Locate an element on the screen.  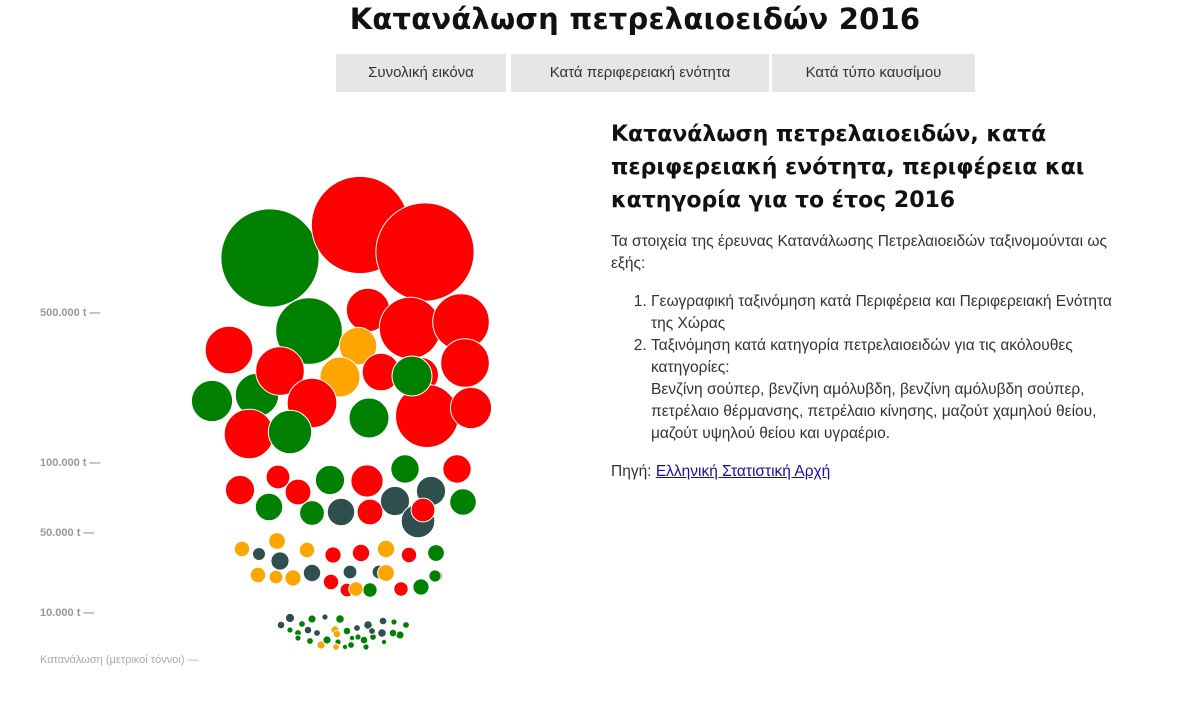
y-axis-title: Κατανάλωση (μετρικοί τόννοι) — is located at coordinates (119, 660).